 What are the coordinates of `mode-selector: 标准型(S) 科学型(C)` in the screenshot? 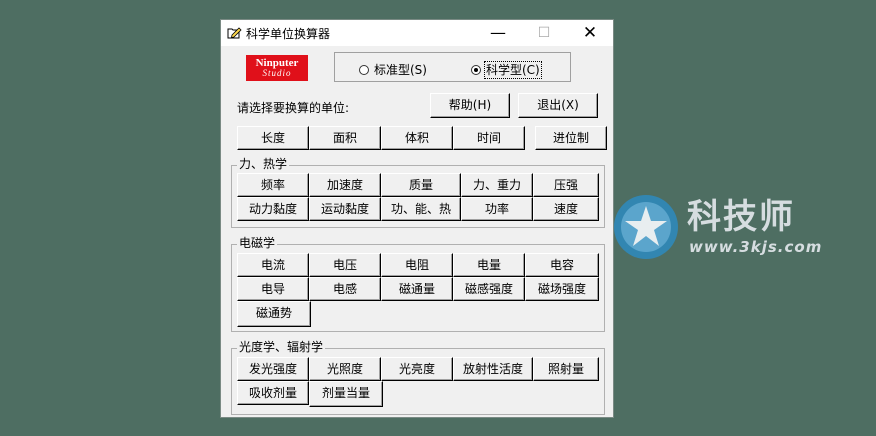 It's located at (452, 67).